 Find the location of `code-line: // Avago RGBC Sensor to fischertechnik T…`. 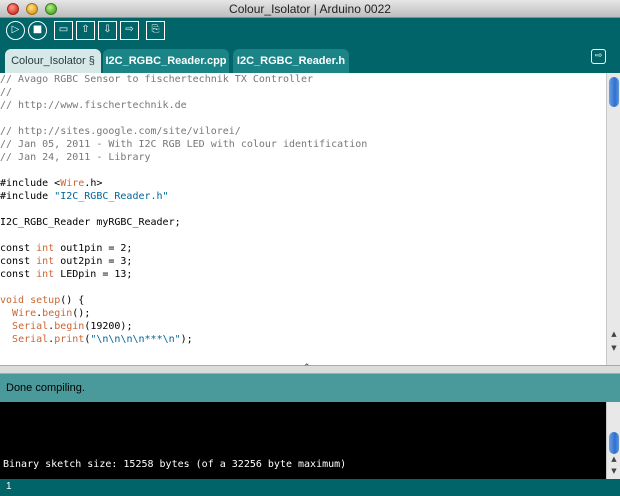

code-line: // Avago RGBC Sensor to fischertechnik T… is located at coordinates (303, 79).